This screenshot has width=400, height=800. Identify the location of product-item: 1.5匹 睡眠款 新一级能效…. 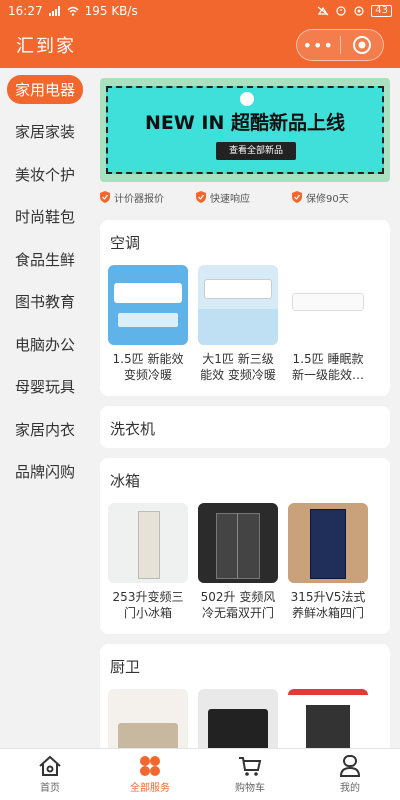
(328, 324).